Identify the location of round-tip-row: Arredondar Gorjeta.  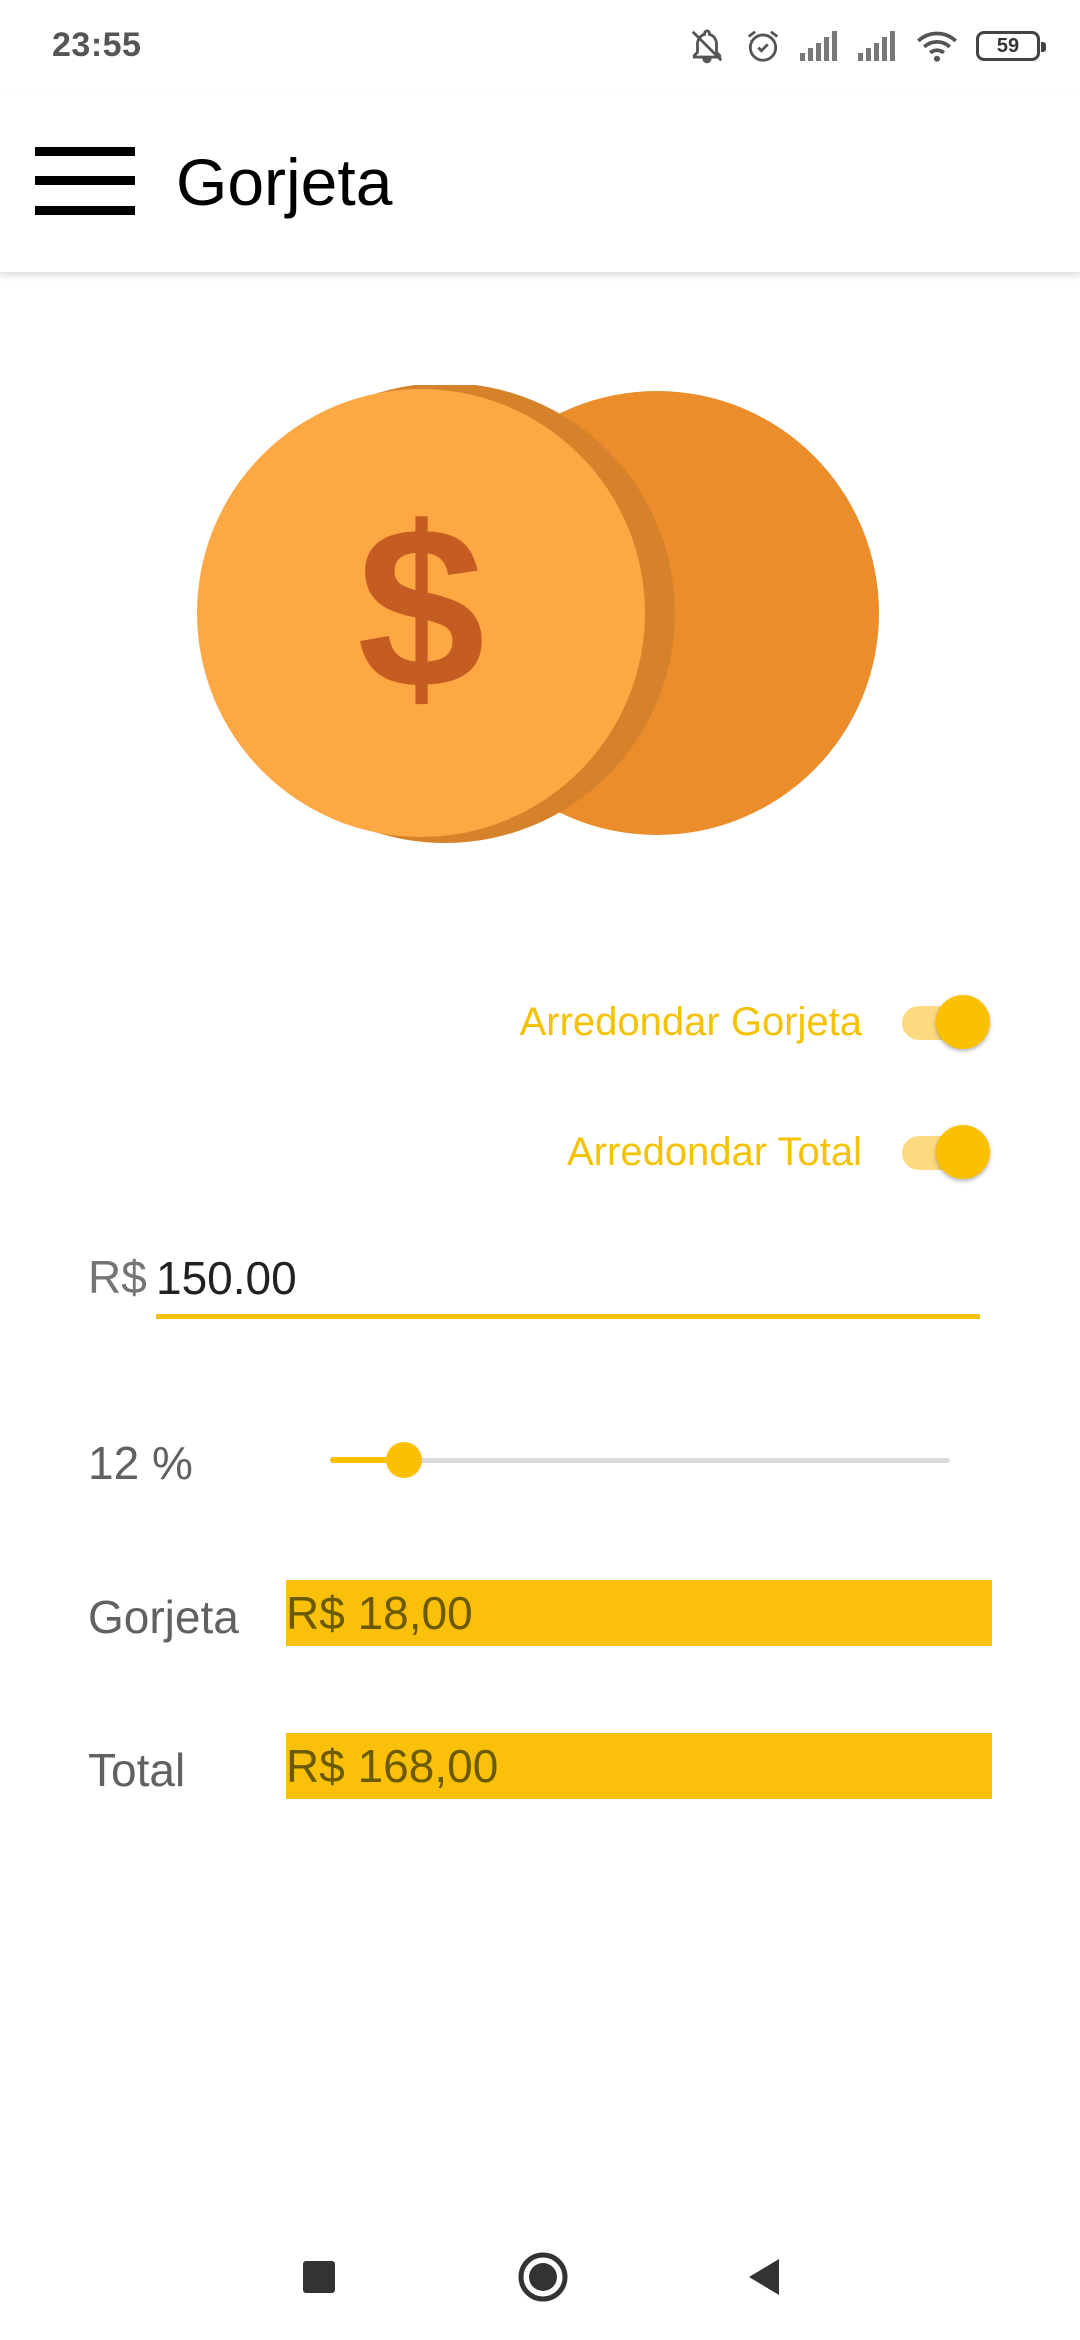
(755, 1022).